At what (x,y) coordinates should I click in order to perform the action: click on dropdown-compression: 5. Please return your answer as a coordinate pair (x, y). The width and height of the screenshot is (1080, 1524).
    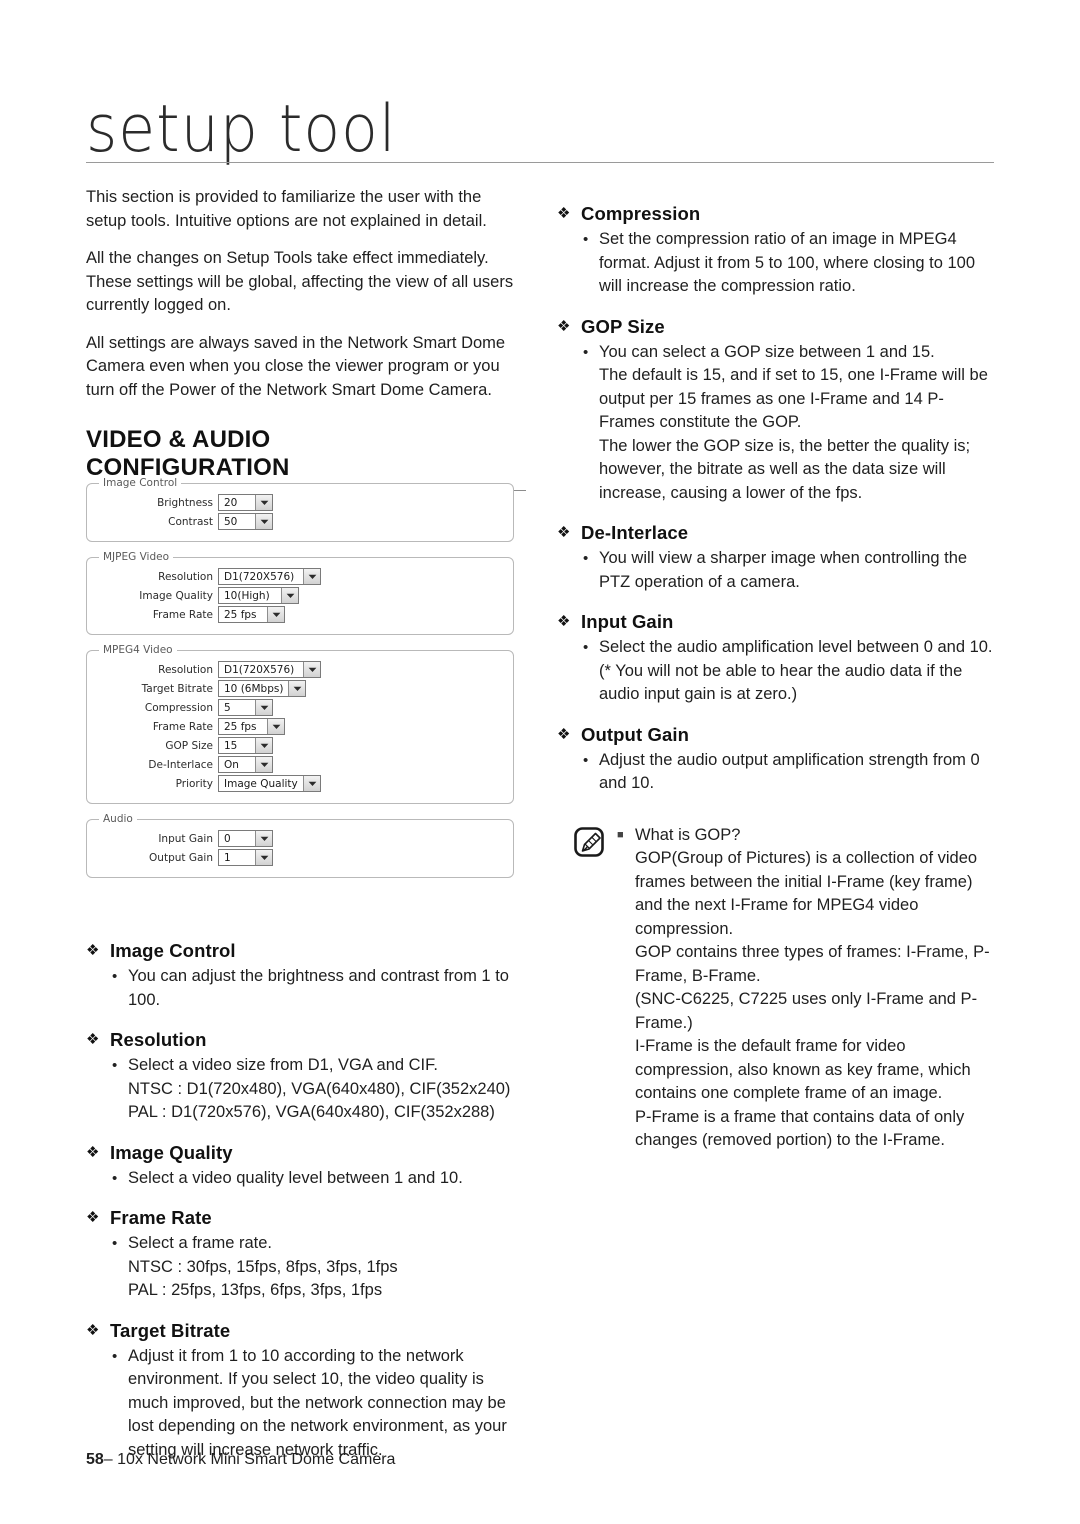
    Looking at the image, I should click on (245, 707).